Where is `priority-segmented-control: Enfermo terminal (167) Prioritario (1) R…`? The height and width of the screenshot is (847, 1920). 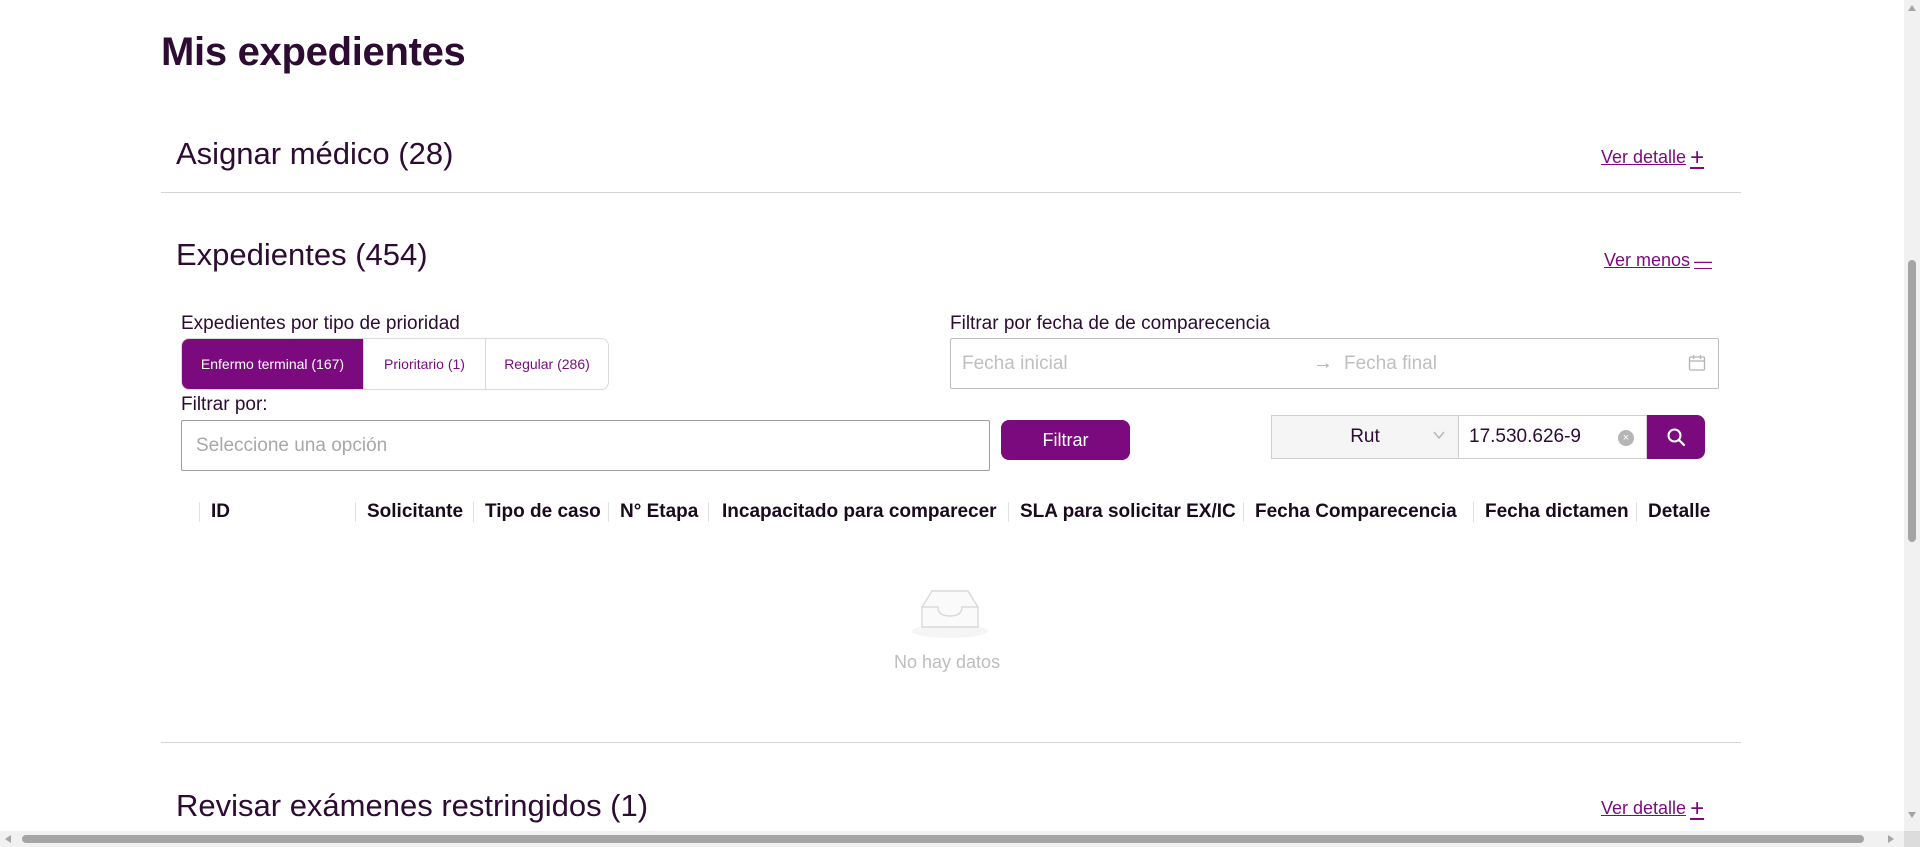 priority-segmented-control: Enfermo terminal (167) Prioritario (1) R… is located at coordinates (395, 364).